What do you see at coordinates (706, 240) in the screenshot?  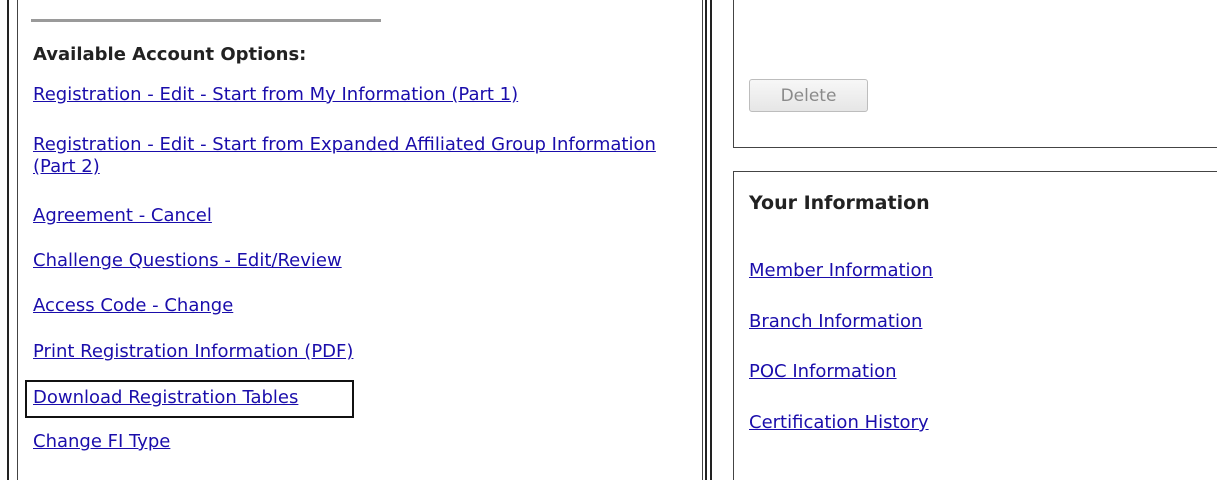 I see `middle-divider-a` at bounding box center [706, 240].